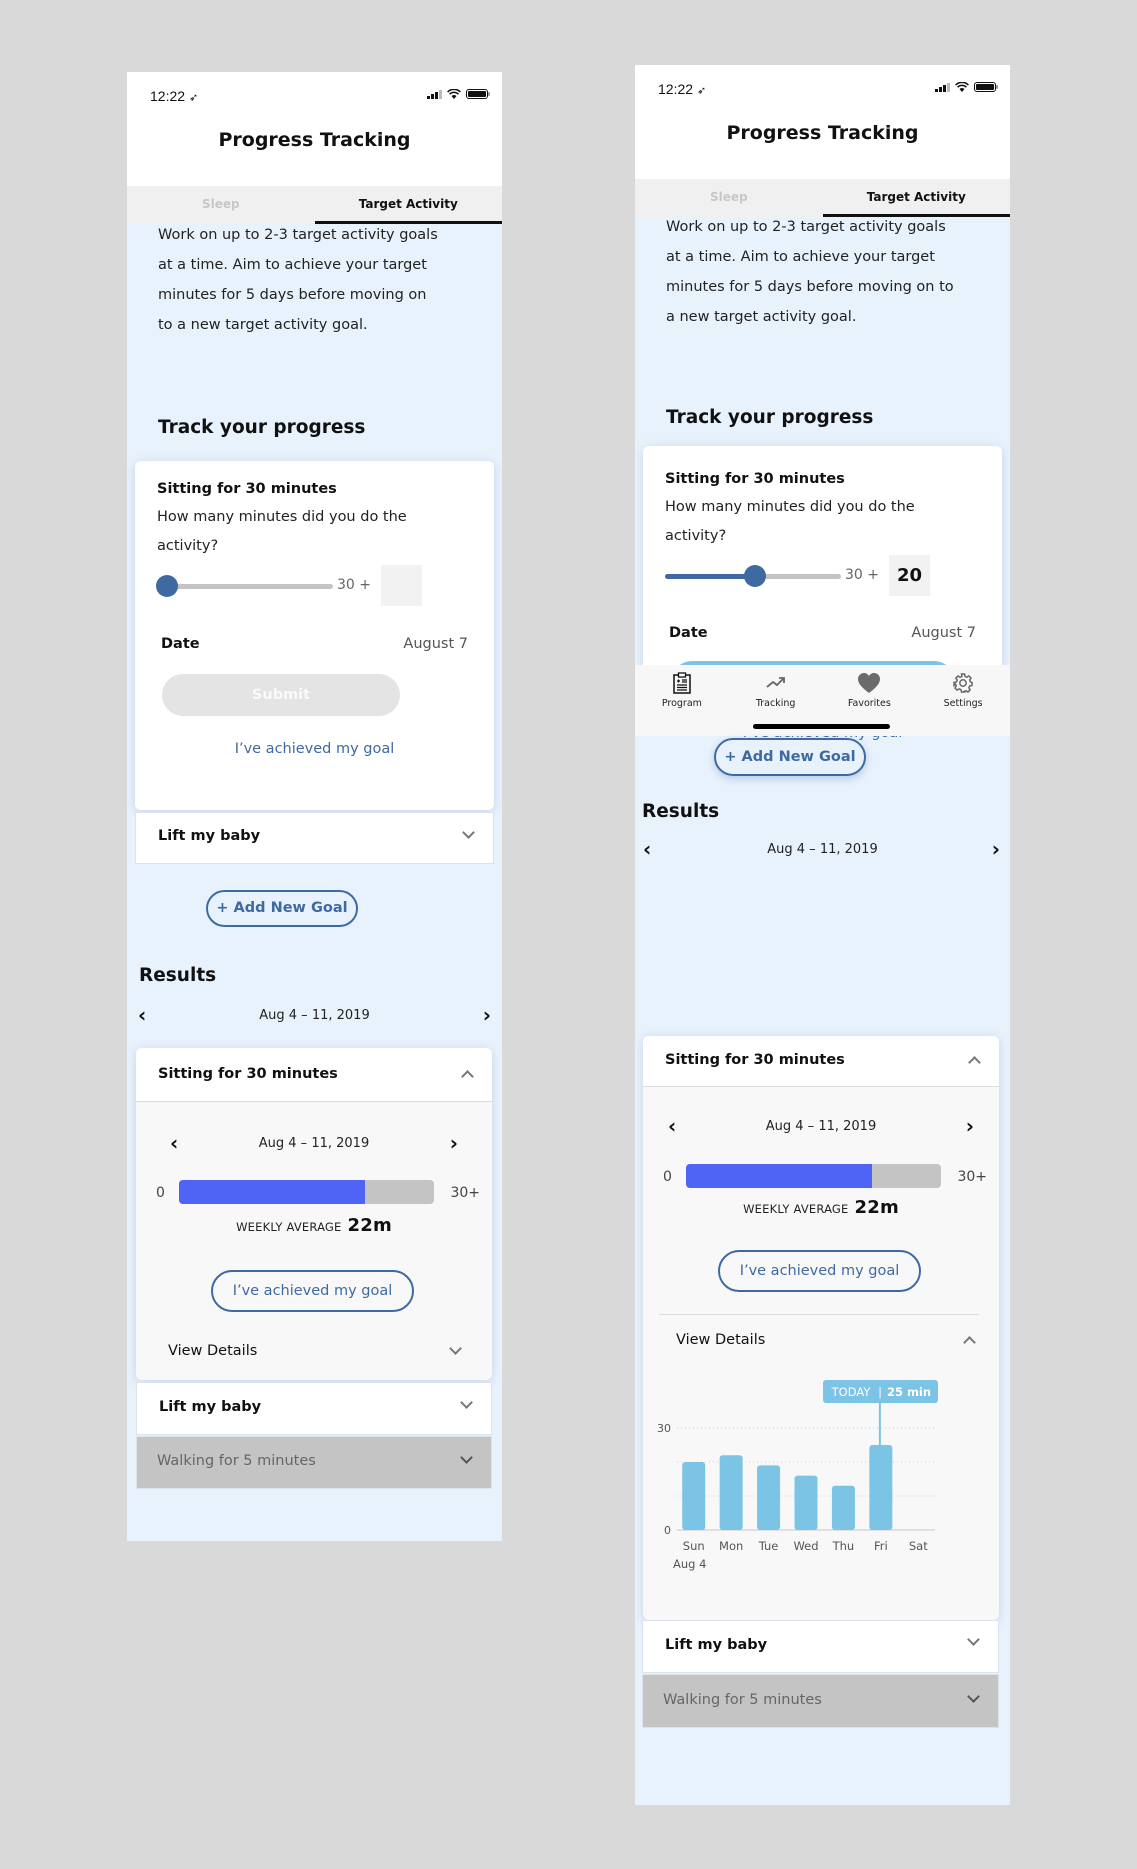  Describe the element at coordinates (775, 703) in the screenshot. I see `tabbar-label: Tracking` at that location.